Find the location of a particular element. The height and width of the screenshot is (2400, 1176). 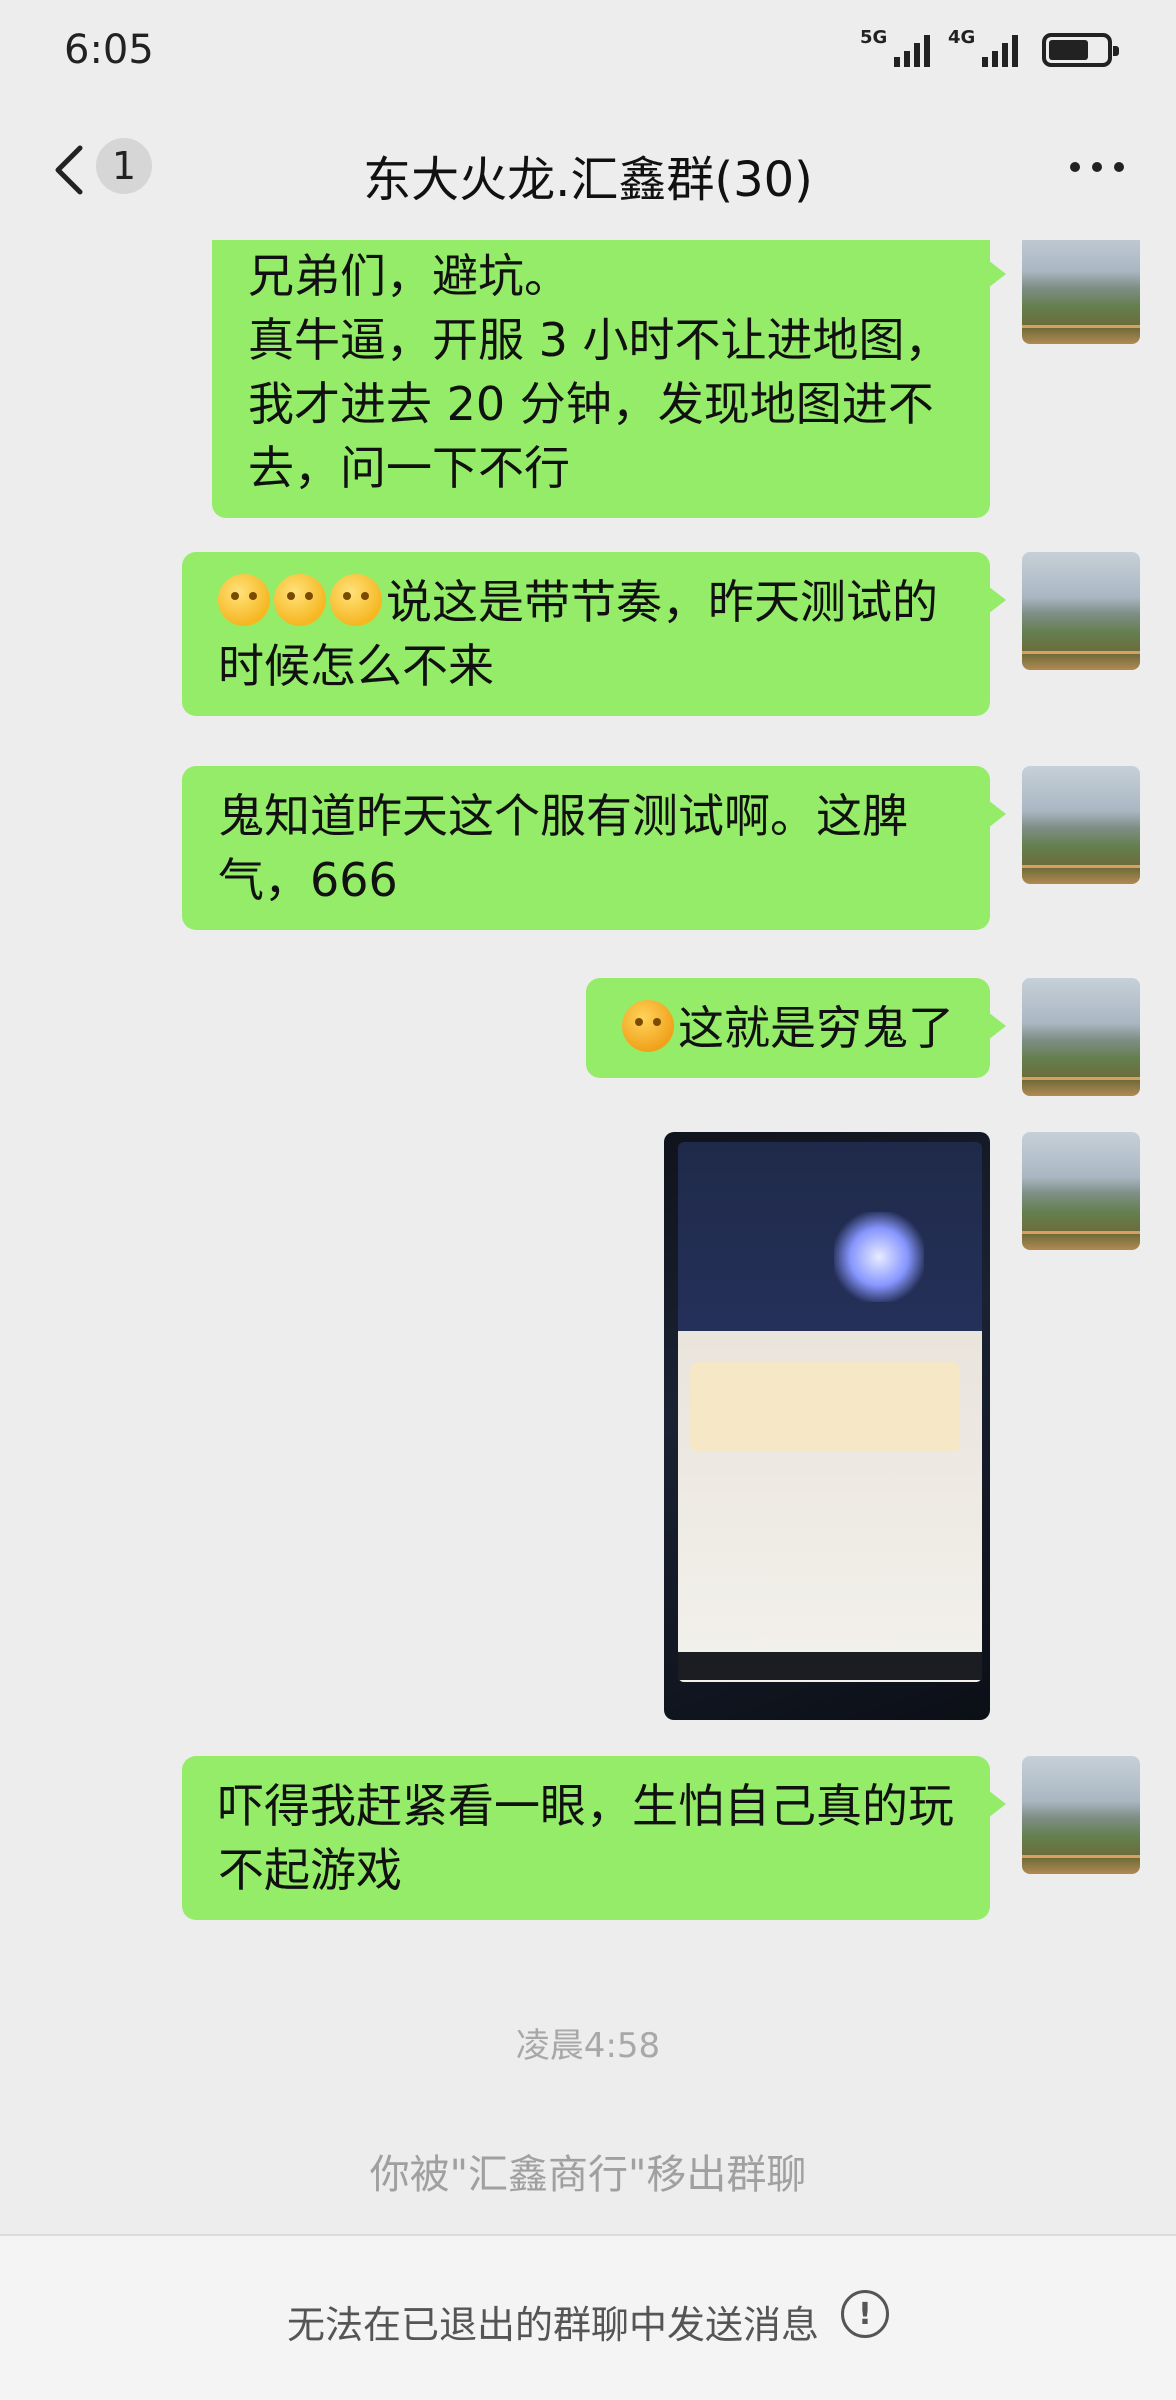

disabled-input-bar: 无法在已退出的群聊中发送消息 ! is located at coordinates (588, 2317).